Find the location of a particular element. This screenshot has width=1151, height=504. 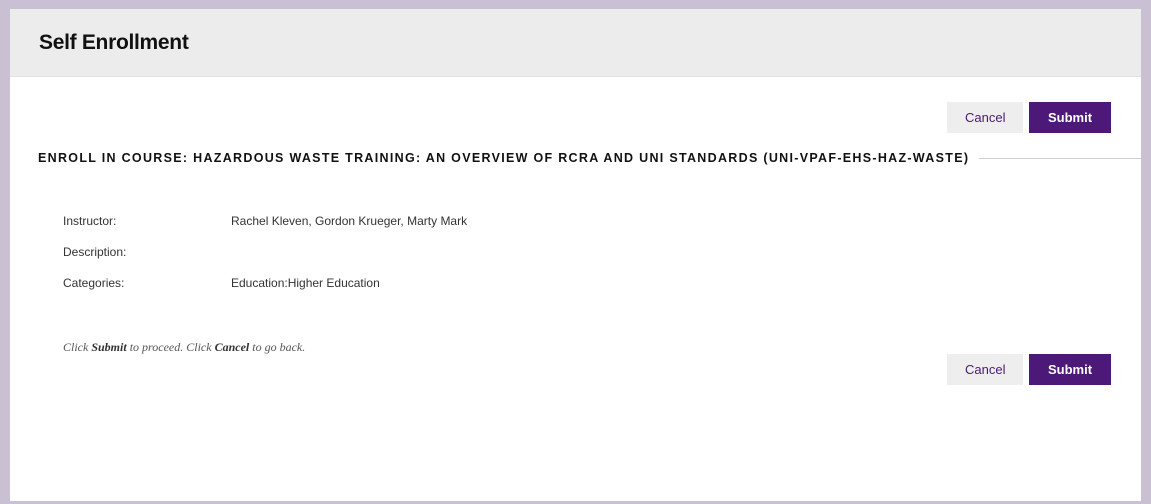

instruction-cancel-word: Cancel is located at coordinates (232, 347).